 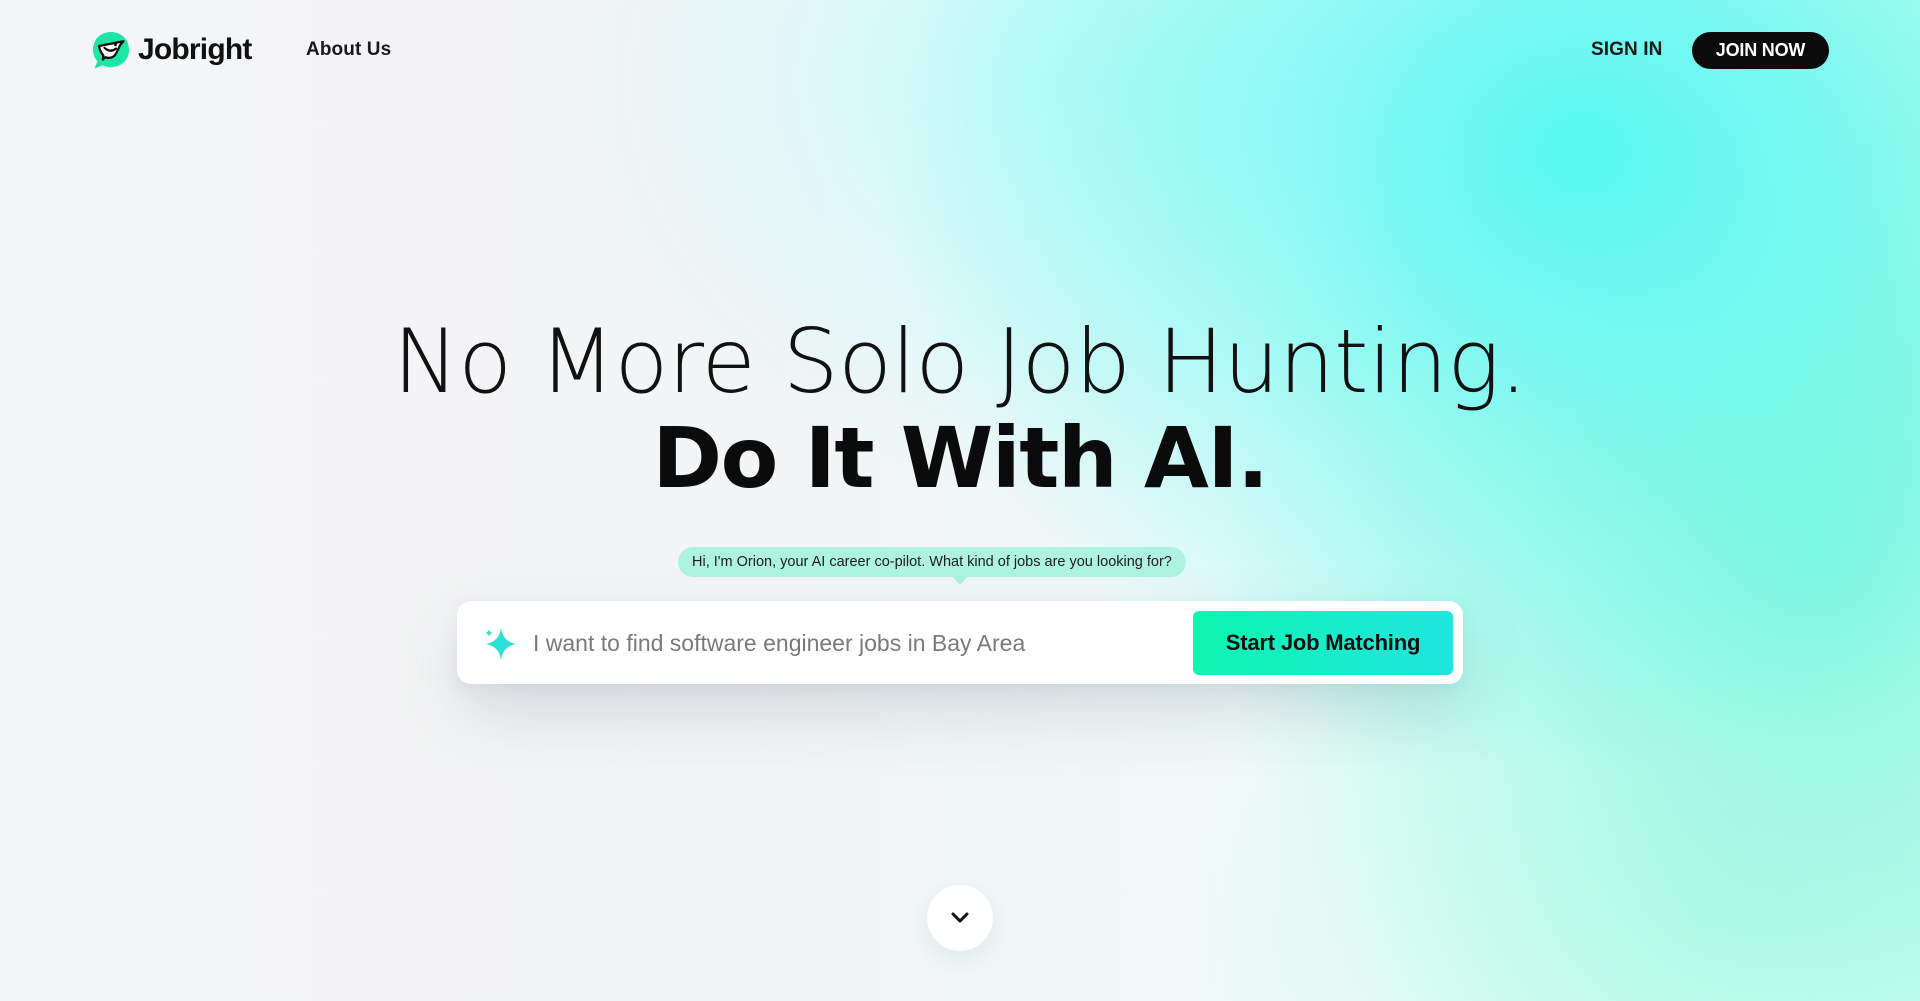 What do you see at coordinates (960, 50) in the screenshot?
I see `top-navigation: Jobright About Us SIGN IN JOIN NOW` at bounding box center [960, 50].